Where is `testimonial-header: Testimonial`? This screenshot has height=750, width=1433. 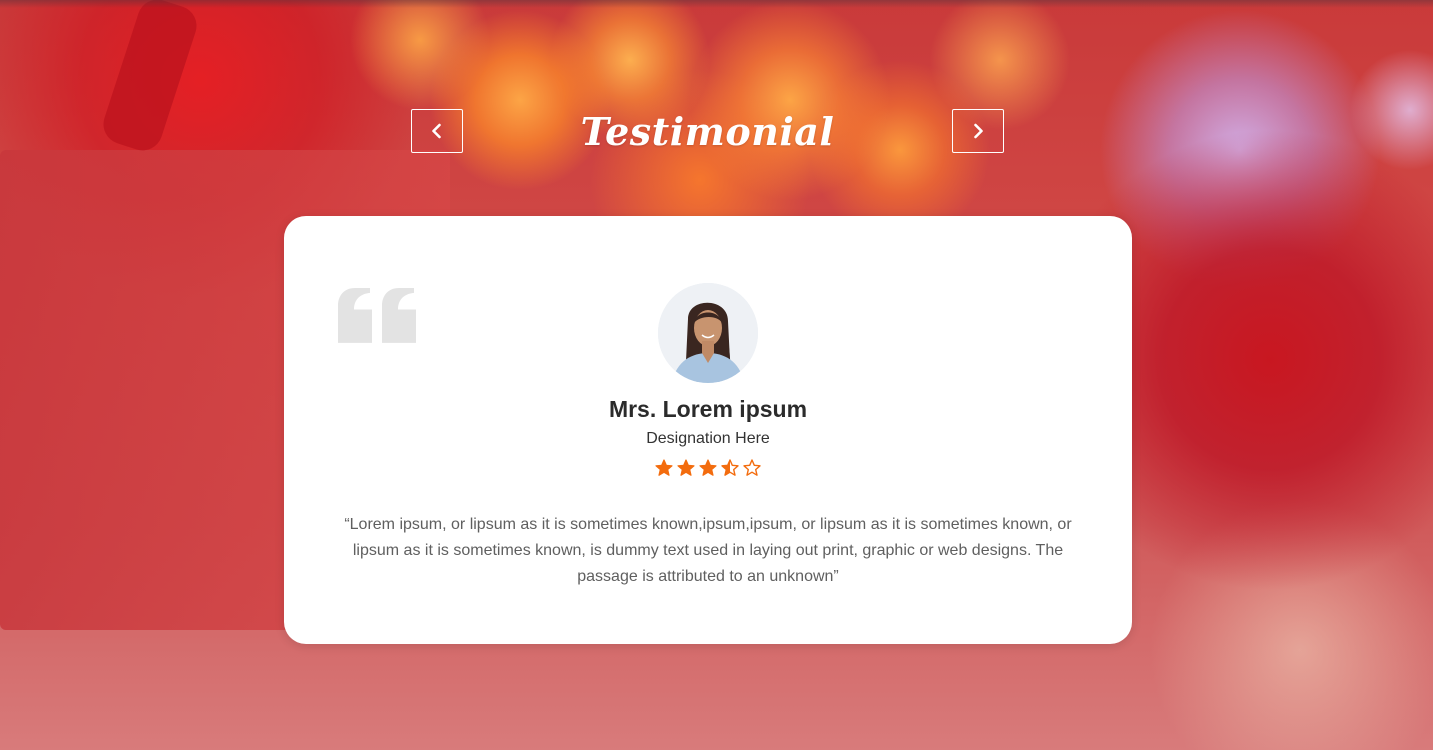
testimonial-header: Testimonial is located at coordinates (707, 132).